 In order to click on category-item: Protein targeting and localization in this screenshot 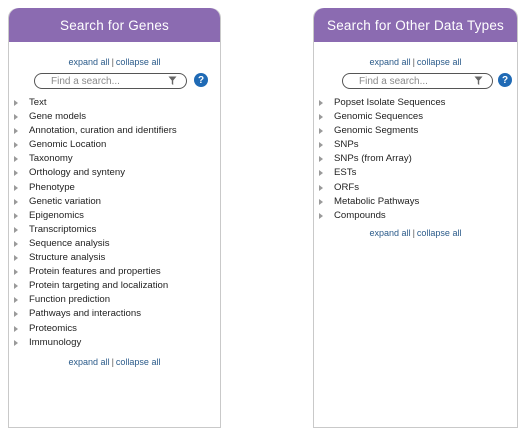, I will do `click(114, 286)`.